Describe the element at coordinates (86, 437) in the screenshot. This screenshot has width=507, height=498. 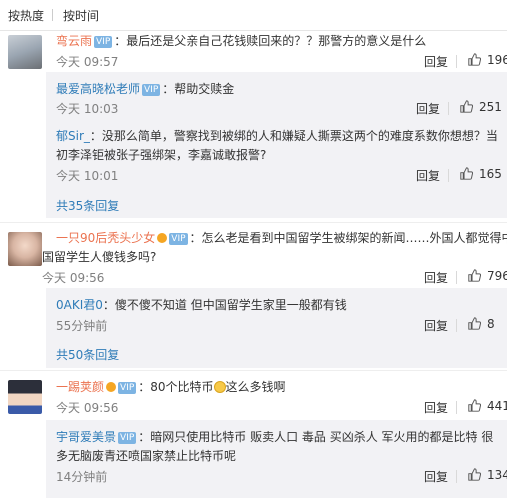
I see `reply-username: 宇哥爱美景` at that location.